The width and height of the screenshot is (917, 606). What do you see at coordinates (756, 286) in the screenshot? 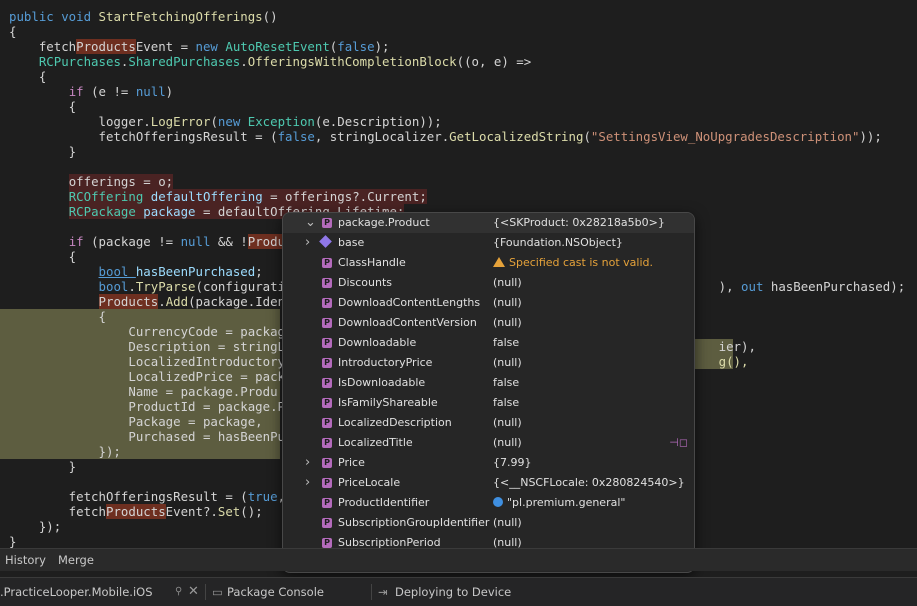
I see `code-token: out` at bounding box center [756, 286].